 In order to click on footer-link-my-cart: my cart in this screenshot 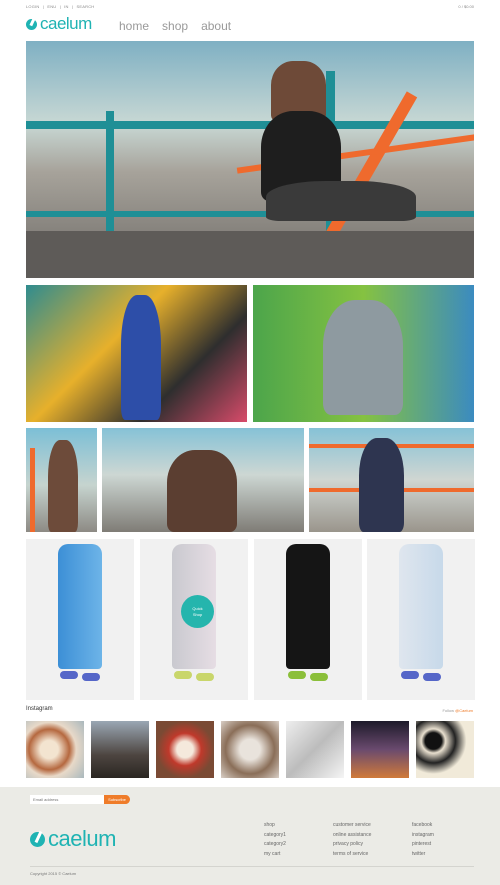, I will do `click(275, 855)`.